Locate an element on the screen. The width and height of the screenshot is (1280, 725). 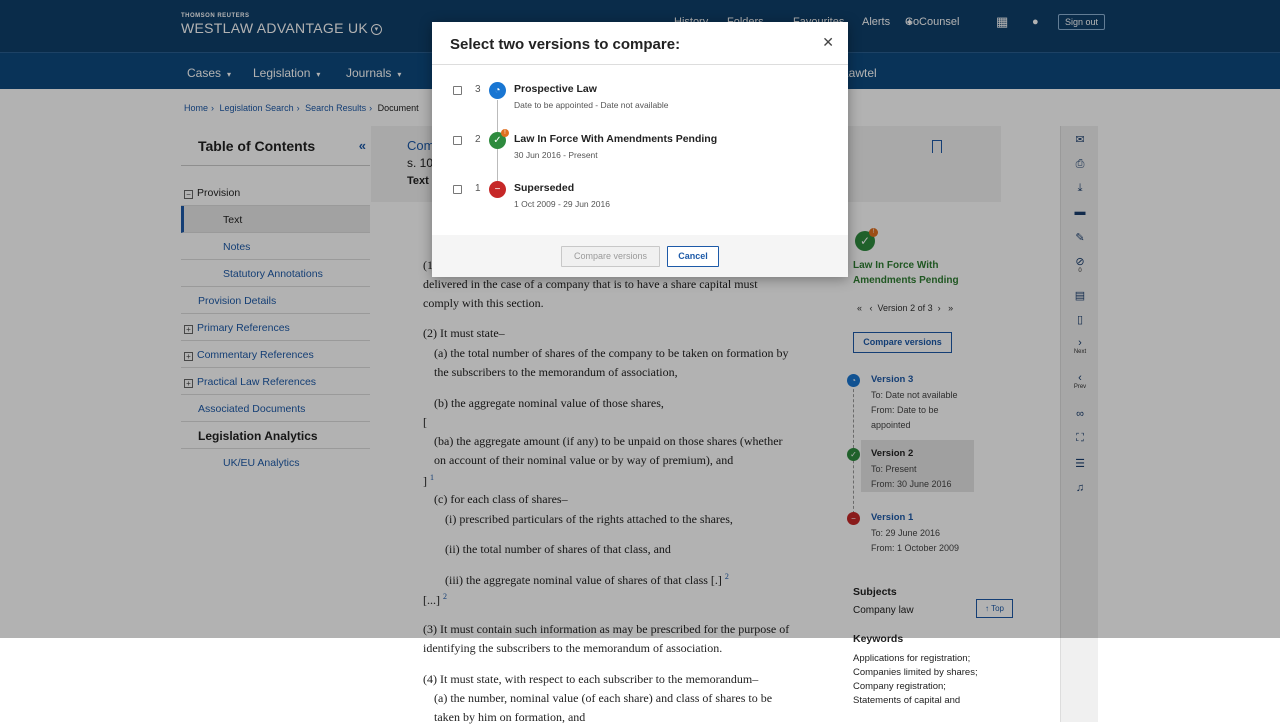
dialog-footer: Compare versions Cancel is located at coordinates (640, 256).